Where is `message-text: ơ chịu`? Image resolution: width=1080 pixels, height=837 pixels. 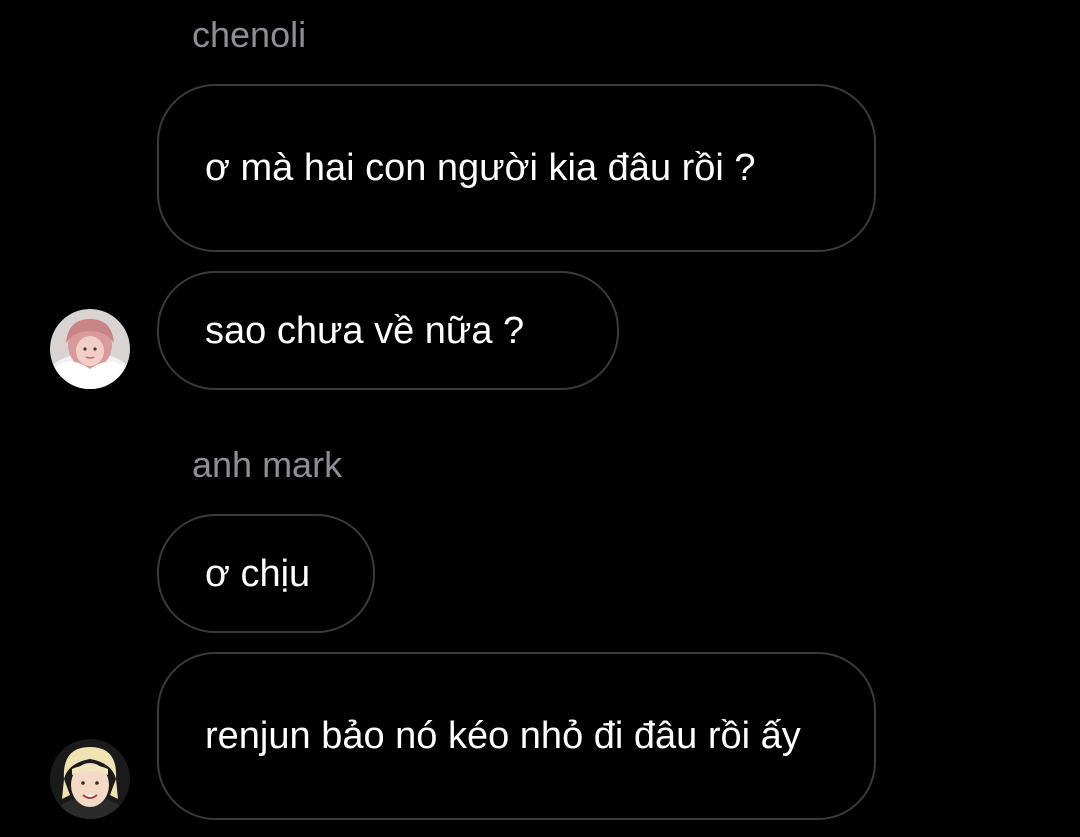 message-text: ơ chịu is located at coordinates (258, 573).